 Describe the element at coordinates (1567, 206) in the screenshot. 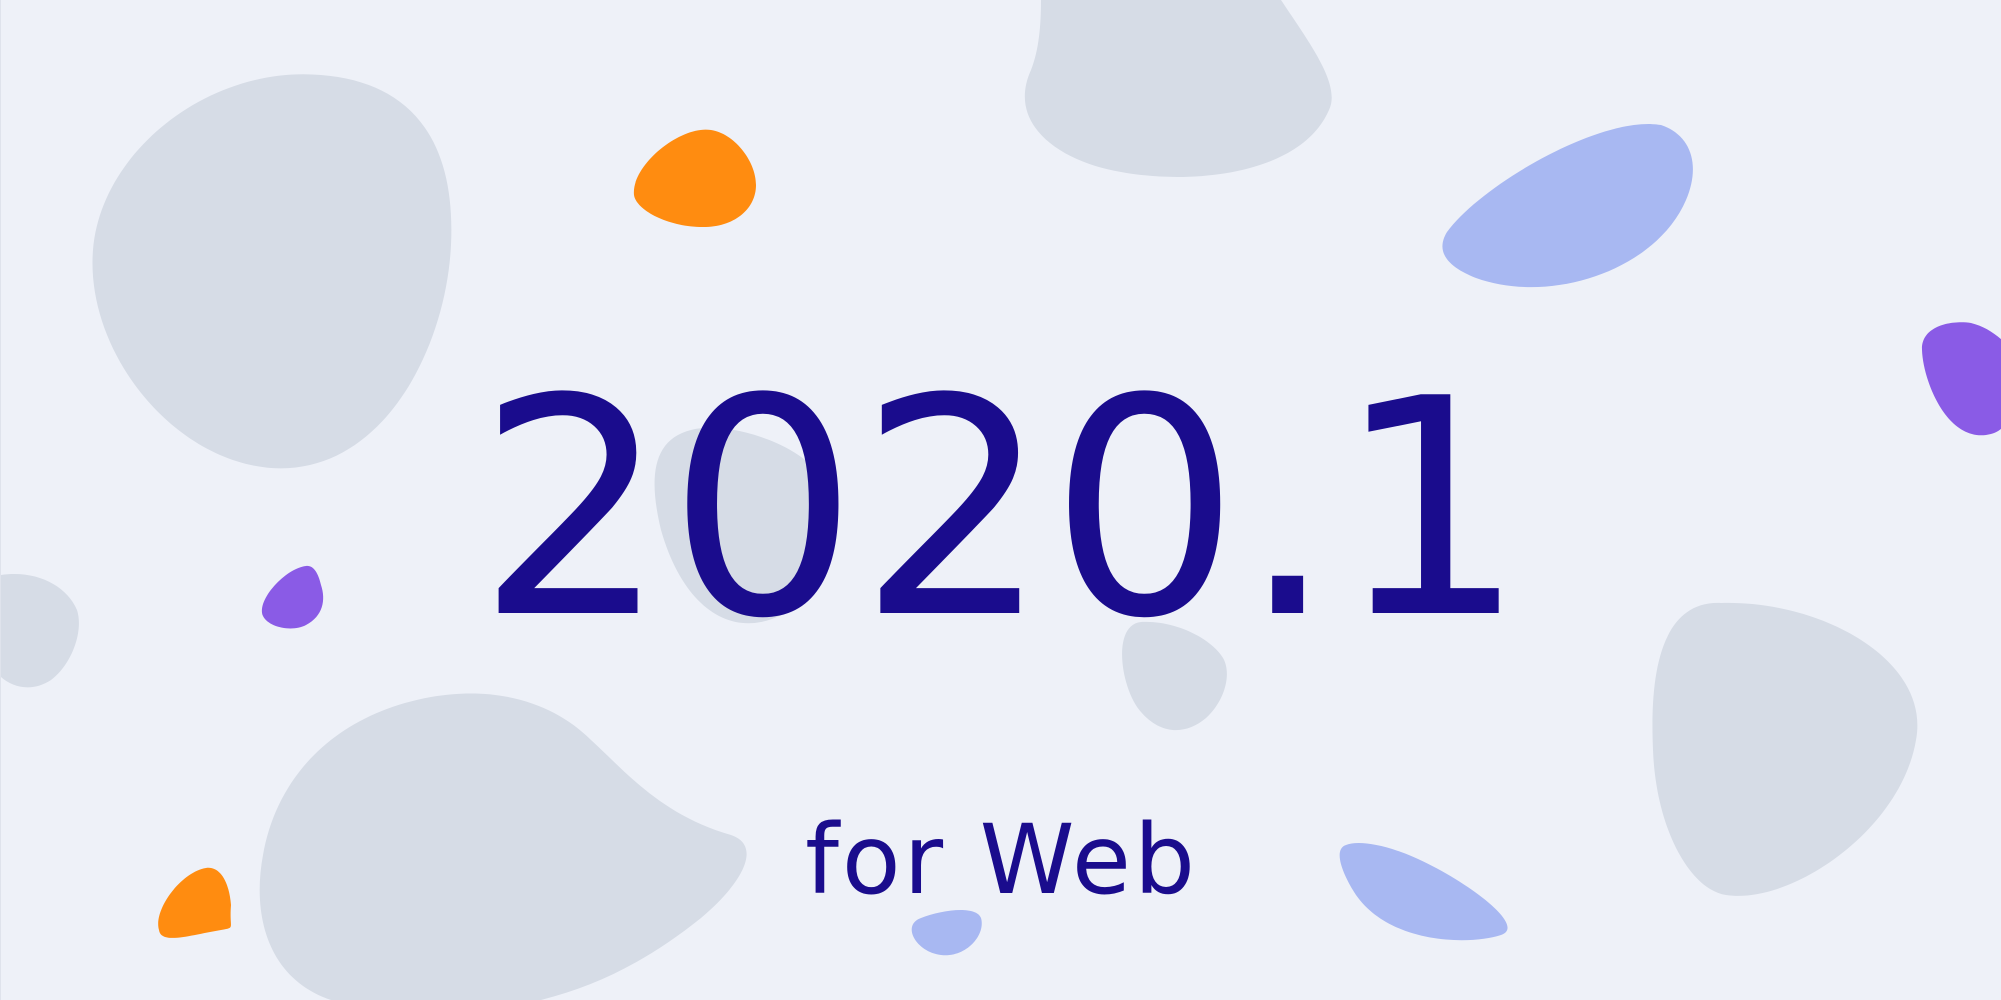

I see `blue-blob-top-right` at that location.